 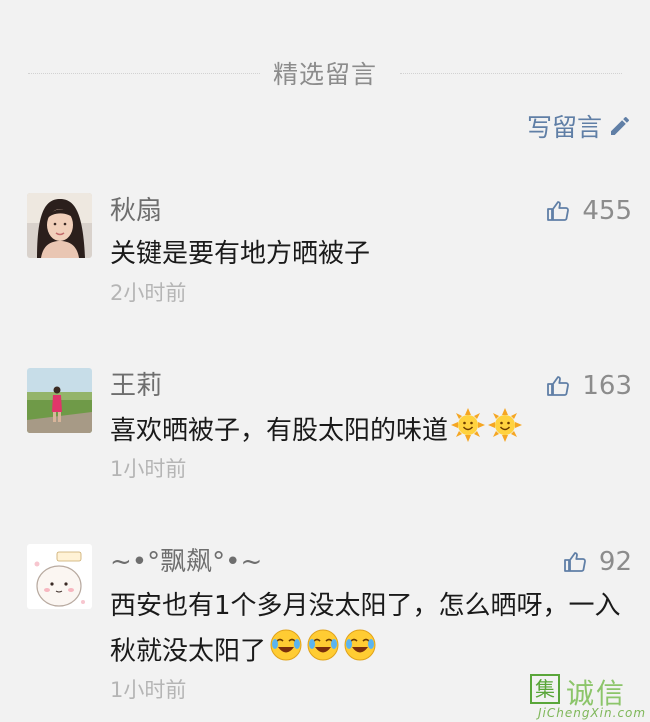 What do you see at coordinates (620, 126) in the screenshot?
I see `pencil-icon` at bounding box center [620, 126].